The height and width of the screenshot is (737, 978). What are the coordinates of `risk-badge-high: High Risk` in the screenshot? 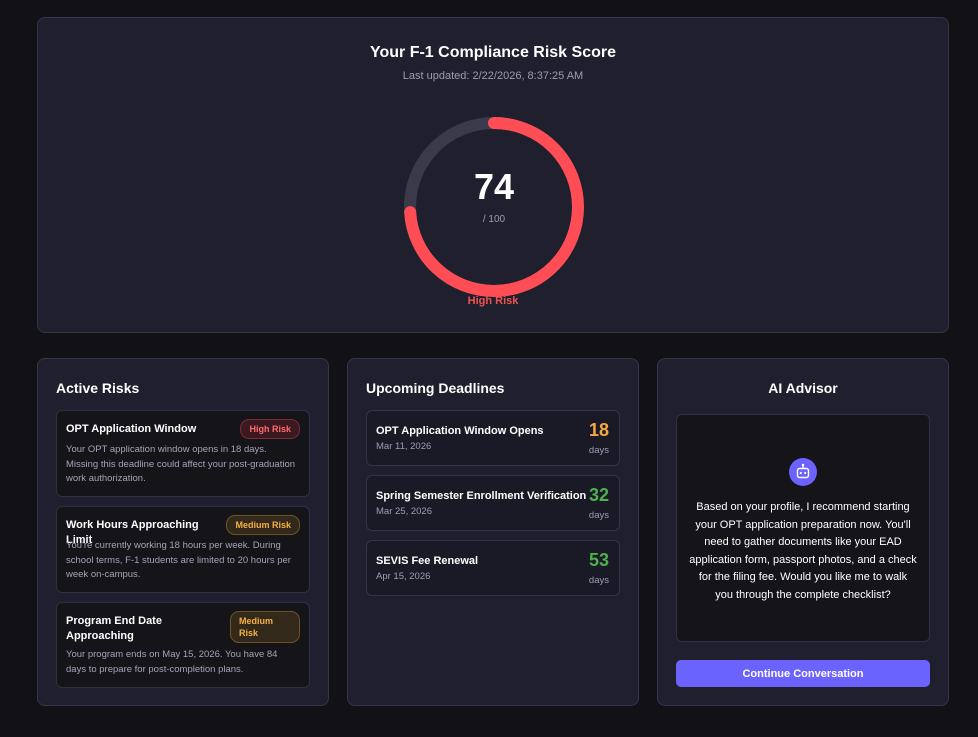 It's located at (270, 429).